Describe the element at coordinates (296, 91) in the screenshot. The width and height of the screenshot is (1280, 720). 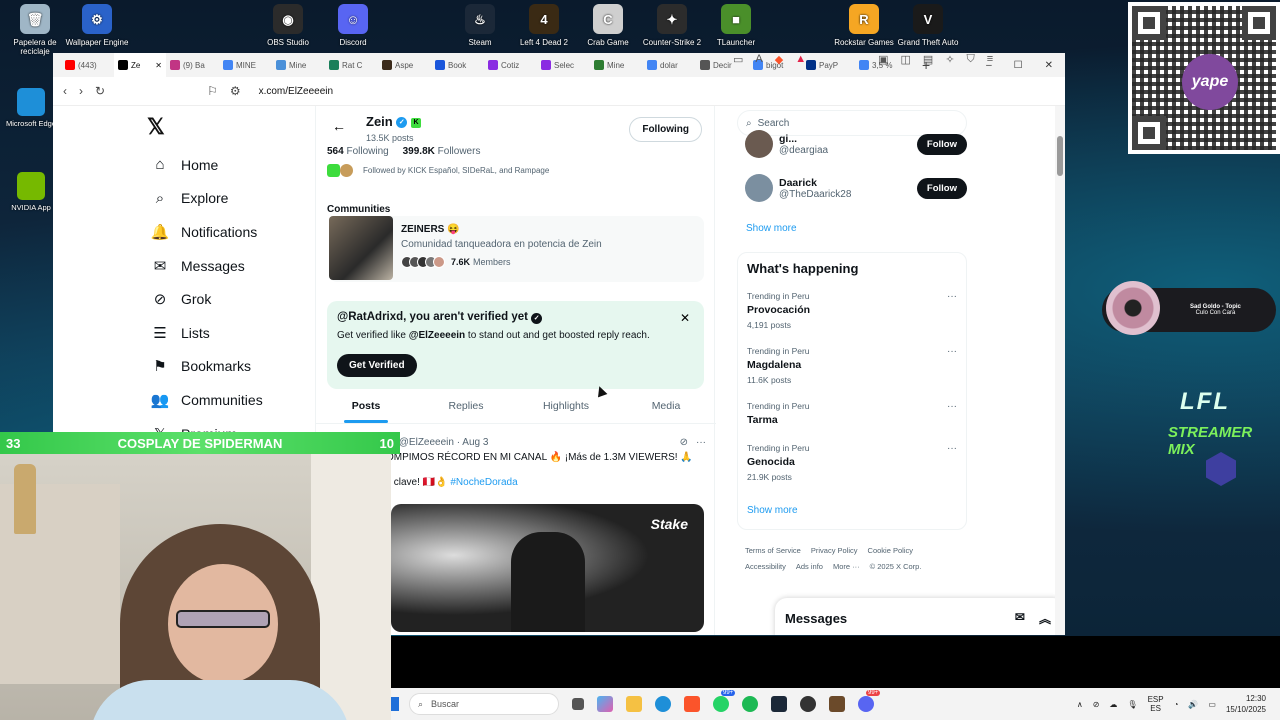
I see `url-field: x.com/ElZeeeein` at that location.